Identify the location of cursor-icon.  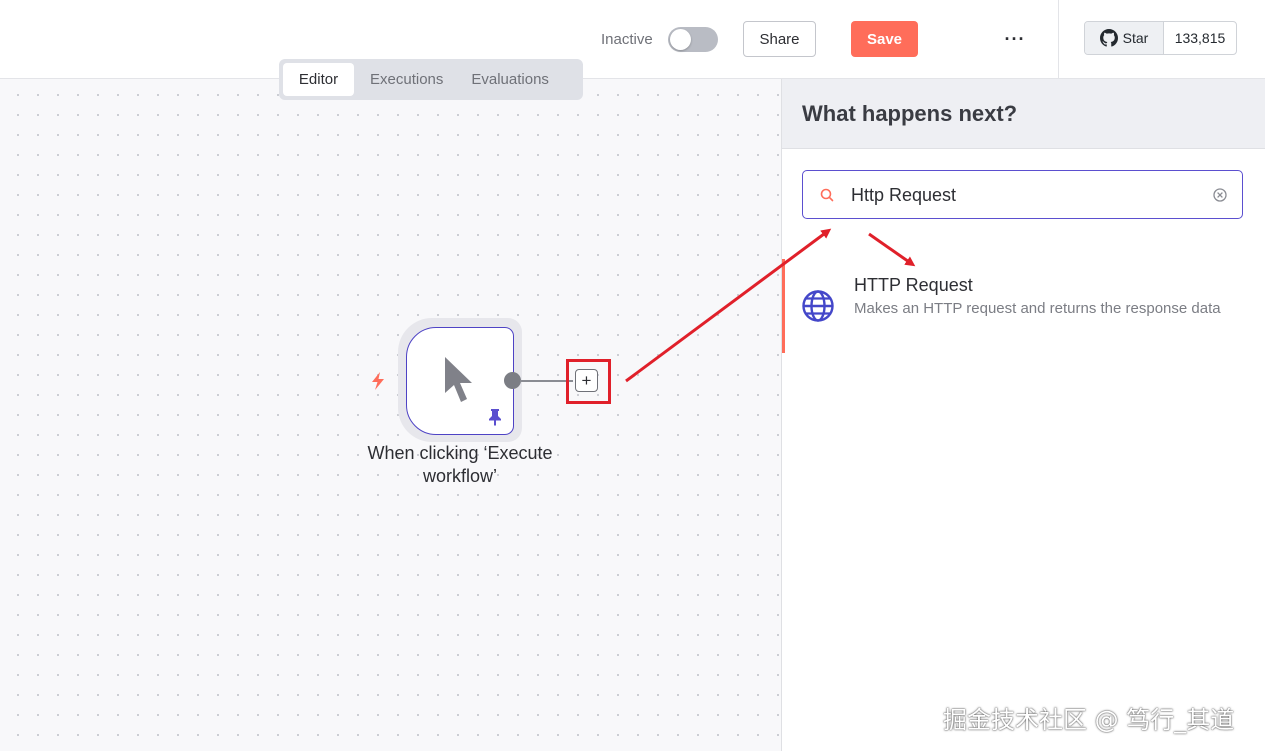
(458, 379).